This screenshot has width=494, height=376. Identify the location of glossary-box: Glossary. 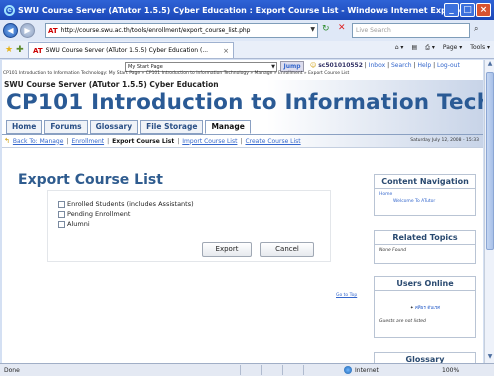
(425, 357).